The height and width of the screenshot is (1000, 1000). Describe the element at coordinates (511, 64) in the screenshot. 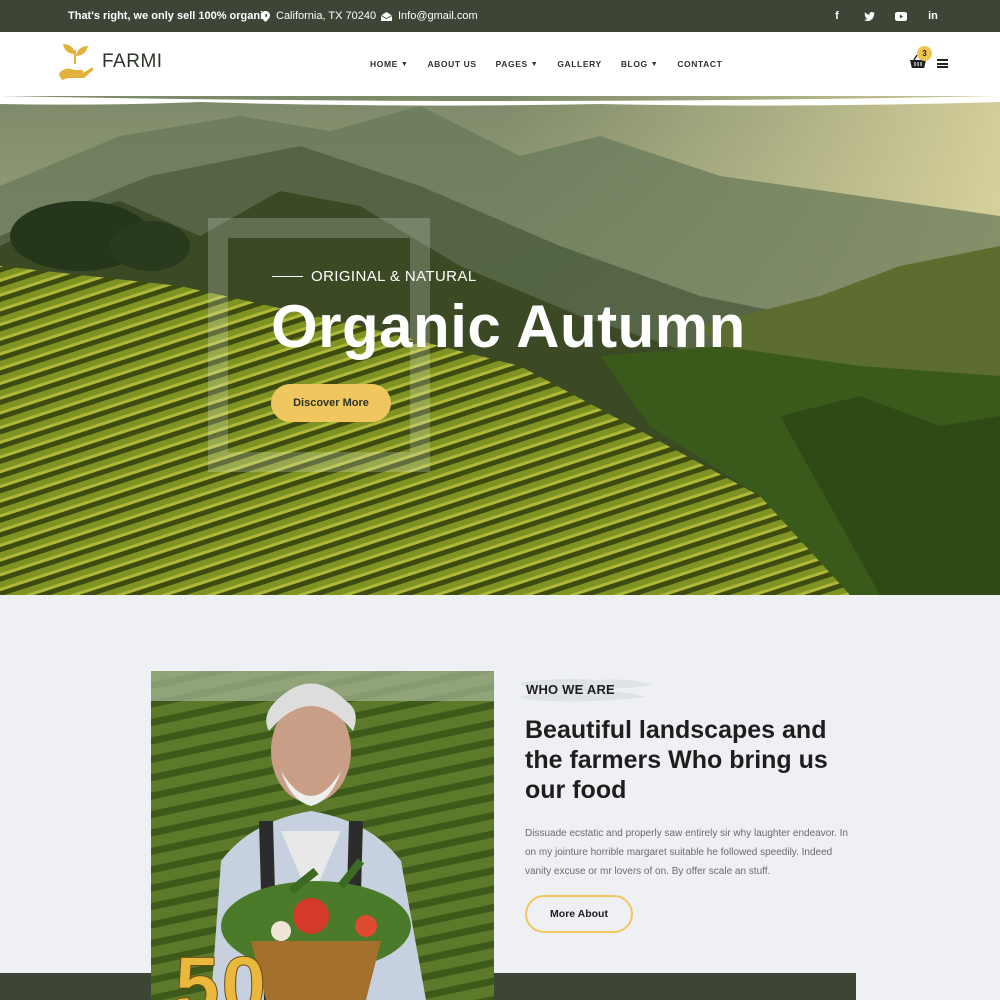

I see `nav-label: PAGES` at that location.